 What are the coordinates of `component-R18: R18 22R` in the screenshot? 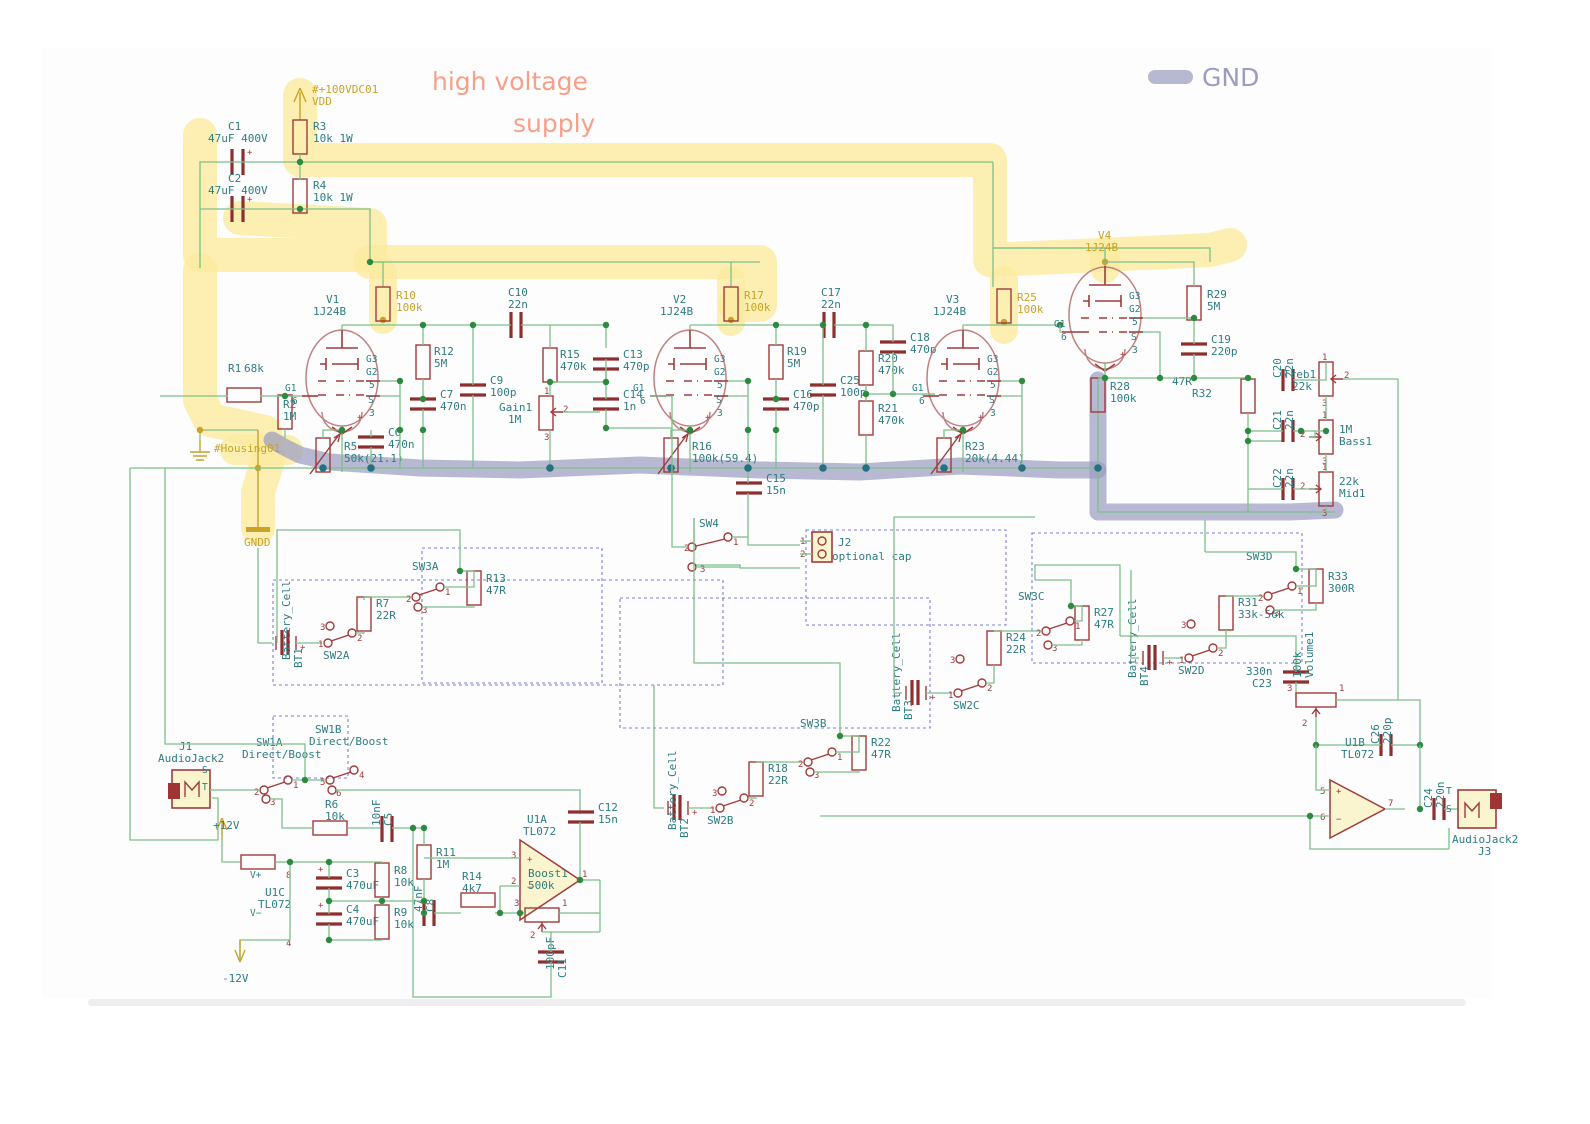 It's located at (775, 780).